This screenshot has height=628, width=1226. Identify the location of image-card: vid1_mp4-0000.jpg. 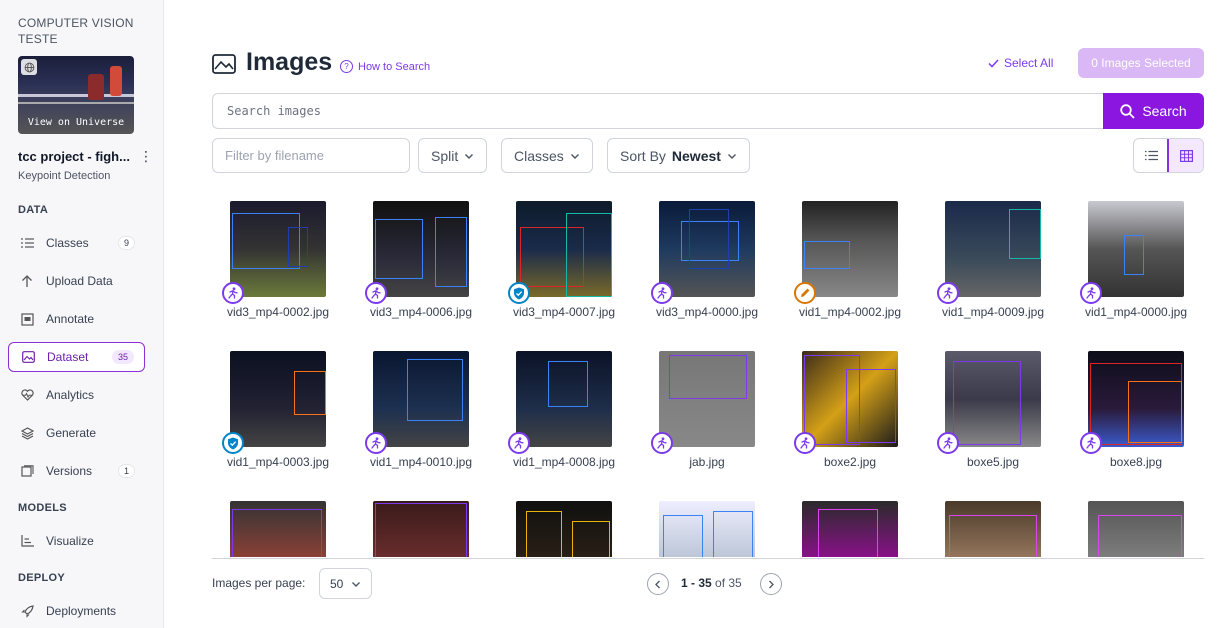
(1137, 265).